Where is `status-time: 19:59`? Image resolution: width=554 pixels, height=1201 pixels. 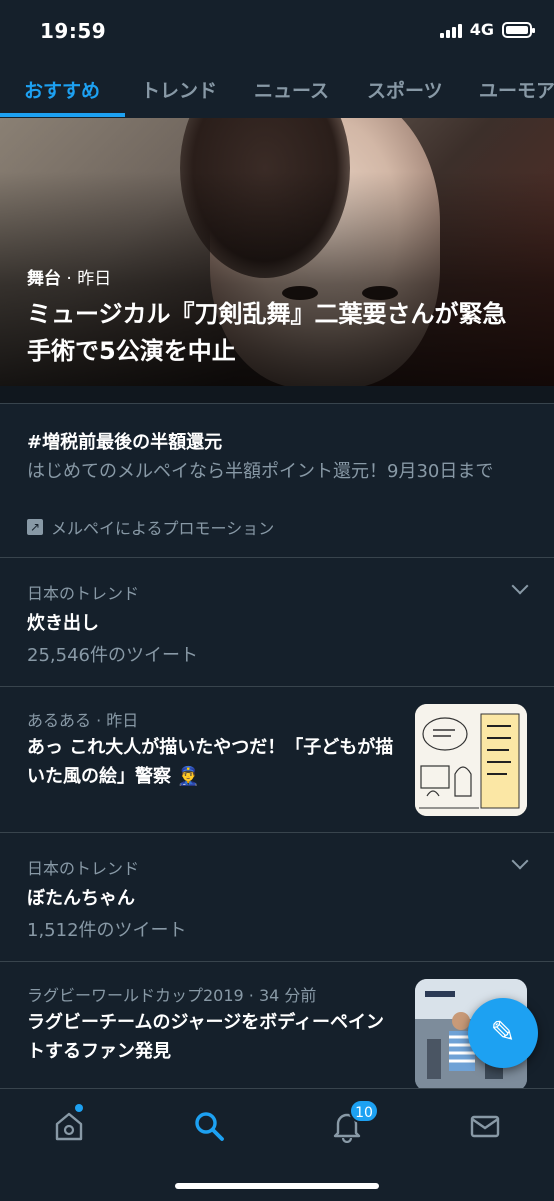 status-time: 19:59 is located at coordinates (73, 31).